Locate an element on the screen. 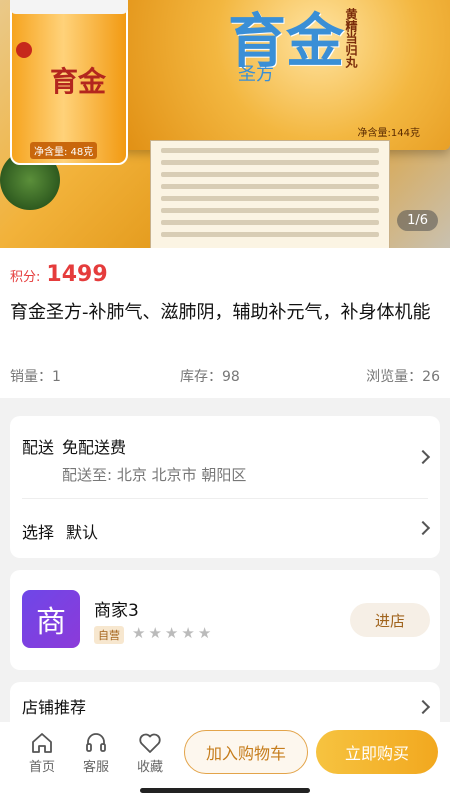  product-title: 育金圣方-补肺气、滋肺阴，辅助补元气，补身体机能 is located at coordinates (220, 312).